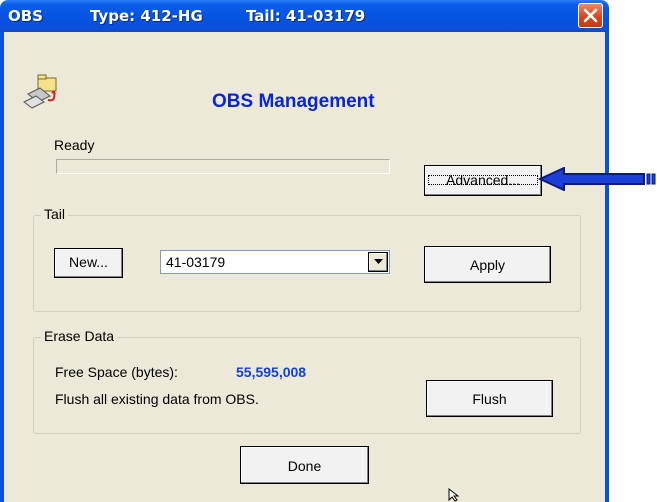  I want to click on title-bar: OBS Type: 412-HG Tail: 41-03179, so click(304, 16).